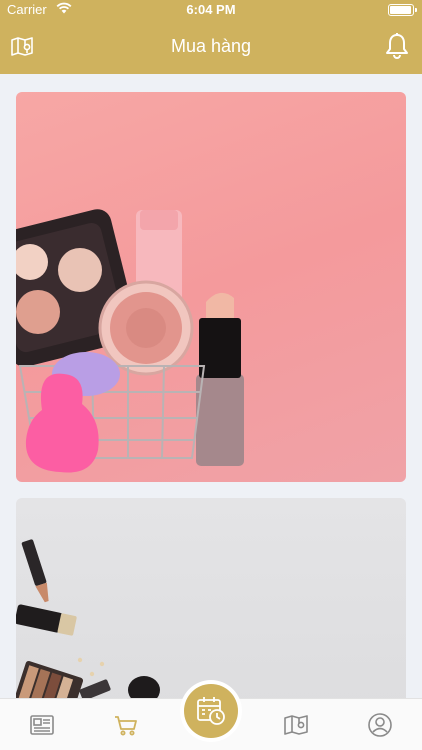  I want to click on tab-booking, so click(211, 711).